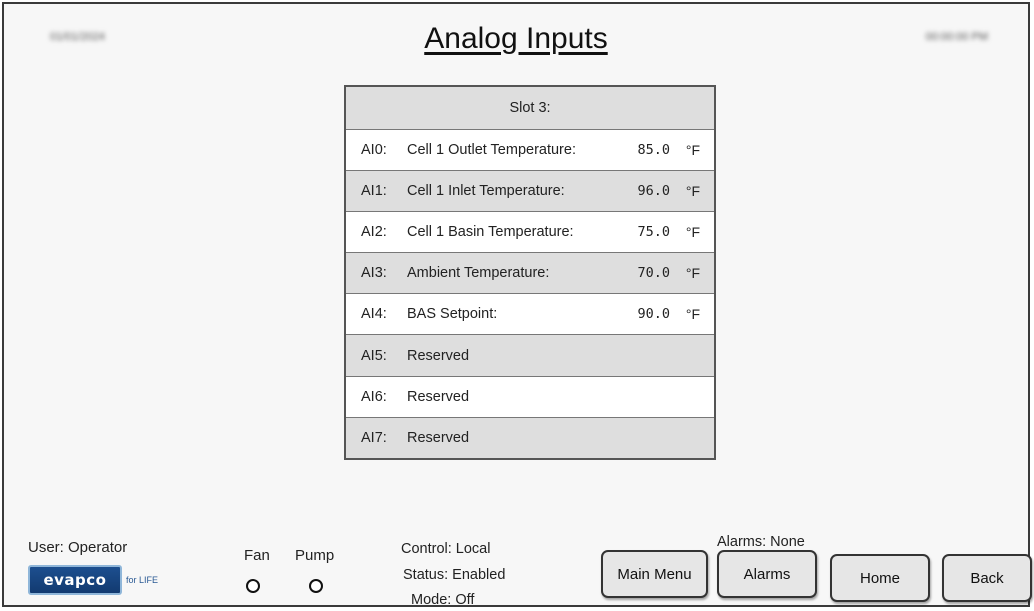 The height and width of the screenshot is (611, 1034). I want to click on input-code: AI7:, so click(374, 437).